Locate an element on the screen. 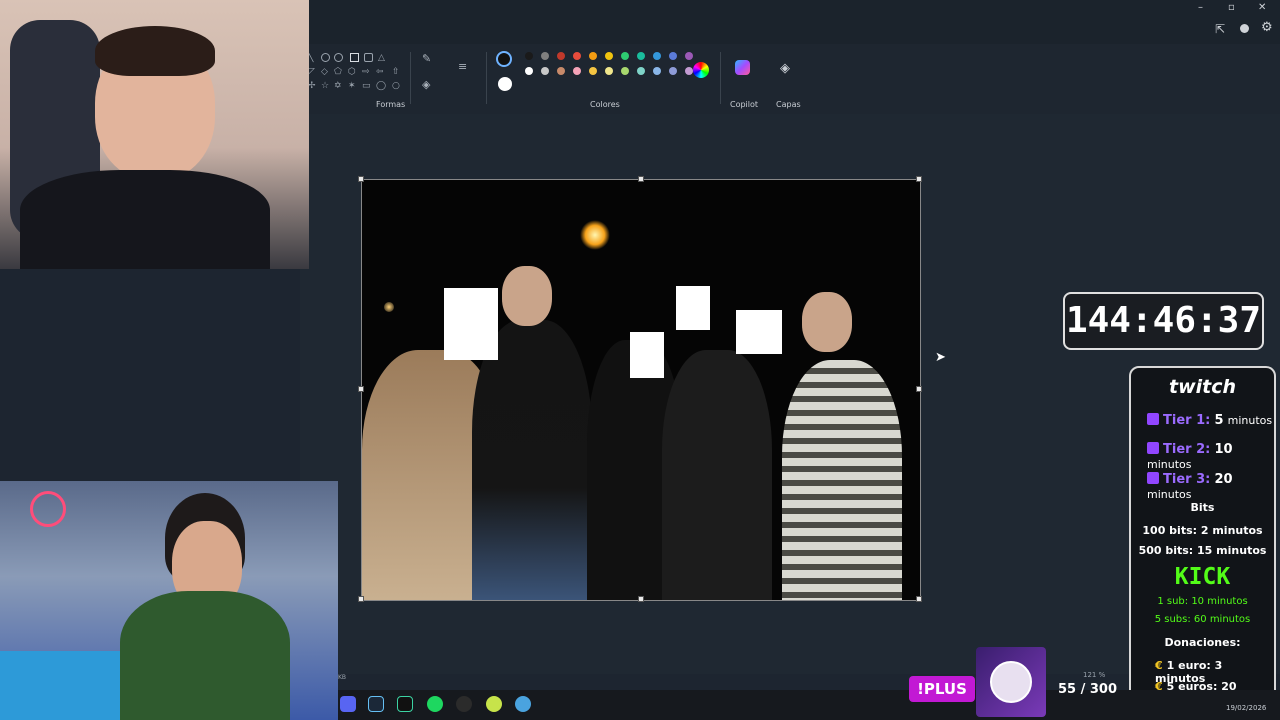 Image resolution: width=1280 pixels, height=720 pixels. steam-icon is located at coordinates (376, 704).